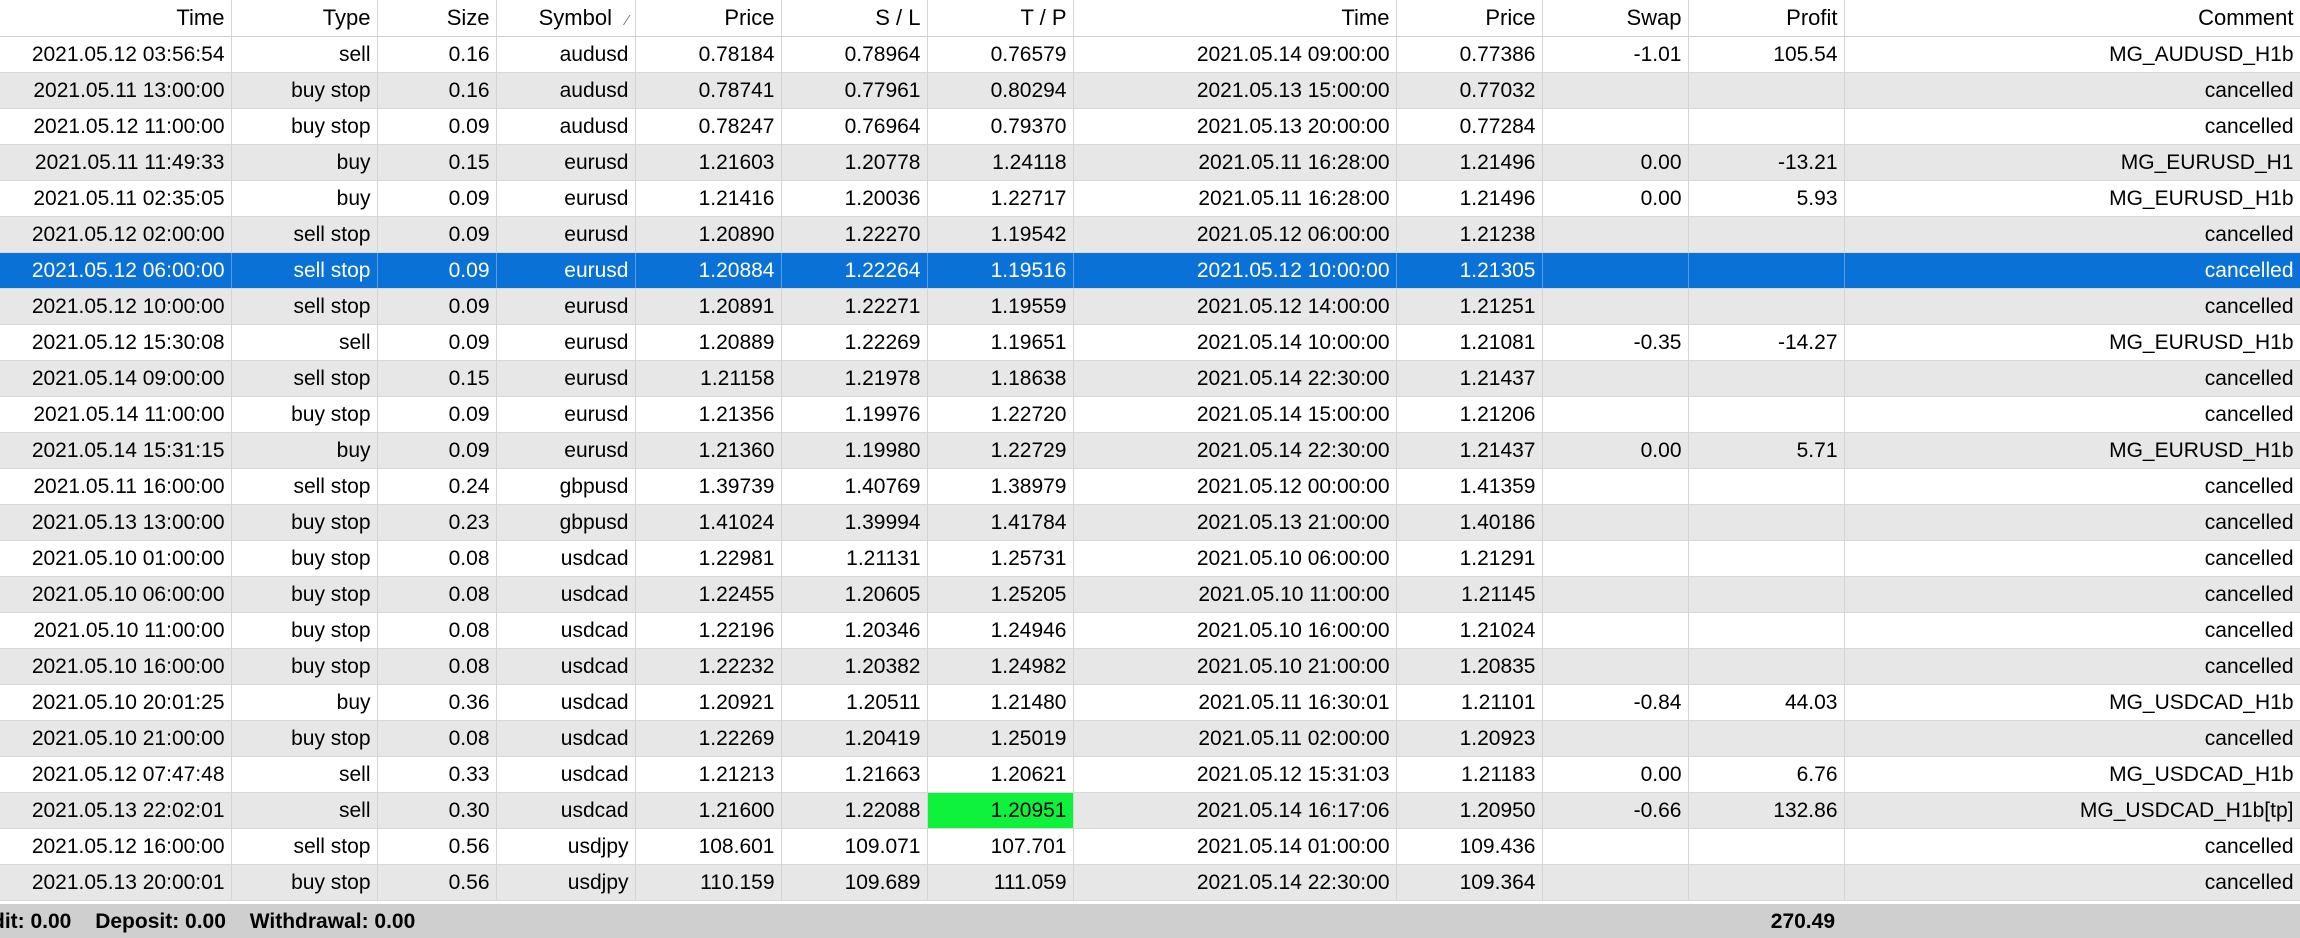 The image size is (2300, 938). Describe the element at coordinates (437, 18) in the screenshot. I see `column-header-size: Size` at that location.